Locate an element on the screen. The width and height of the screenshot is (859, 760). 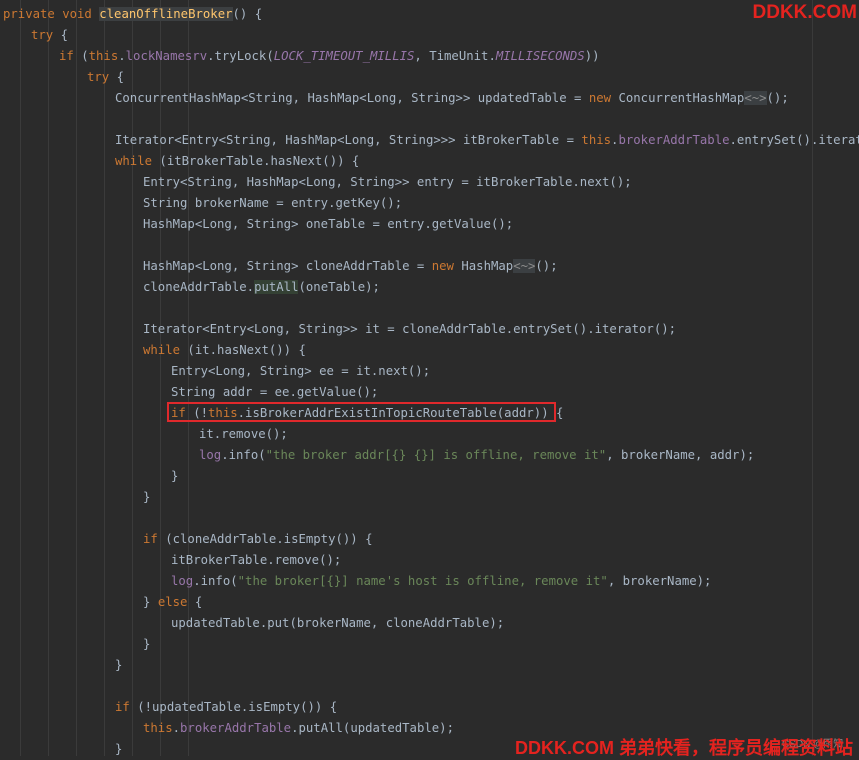
code-line: Entry<Long, String> ee = it.next(); is located at coordinates (300, 371).